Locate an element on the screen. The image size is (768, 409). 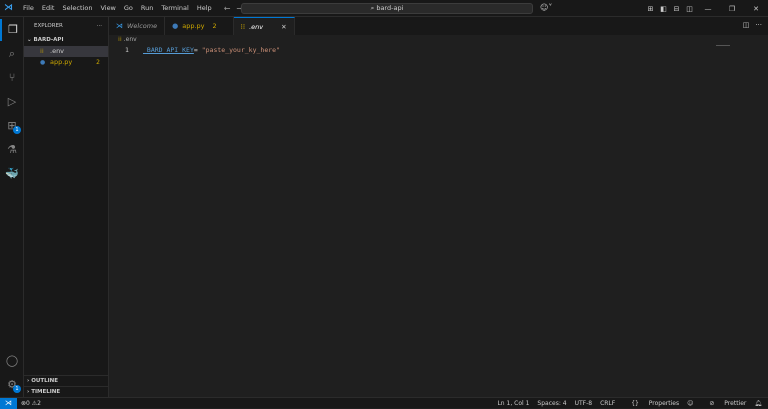
explorer-icon: ❐ is located at coordinates (12, 30).